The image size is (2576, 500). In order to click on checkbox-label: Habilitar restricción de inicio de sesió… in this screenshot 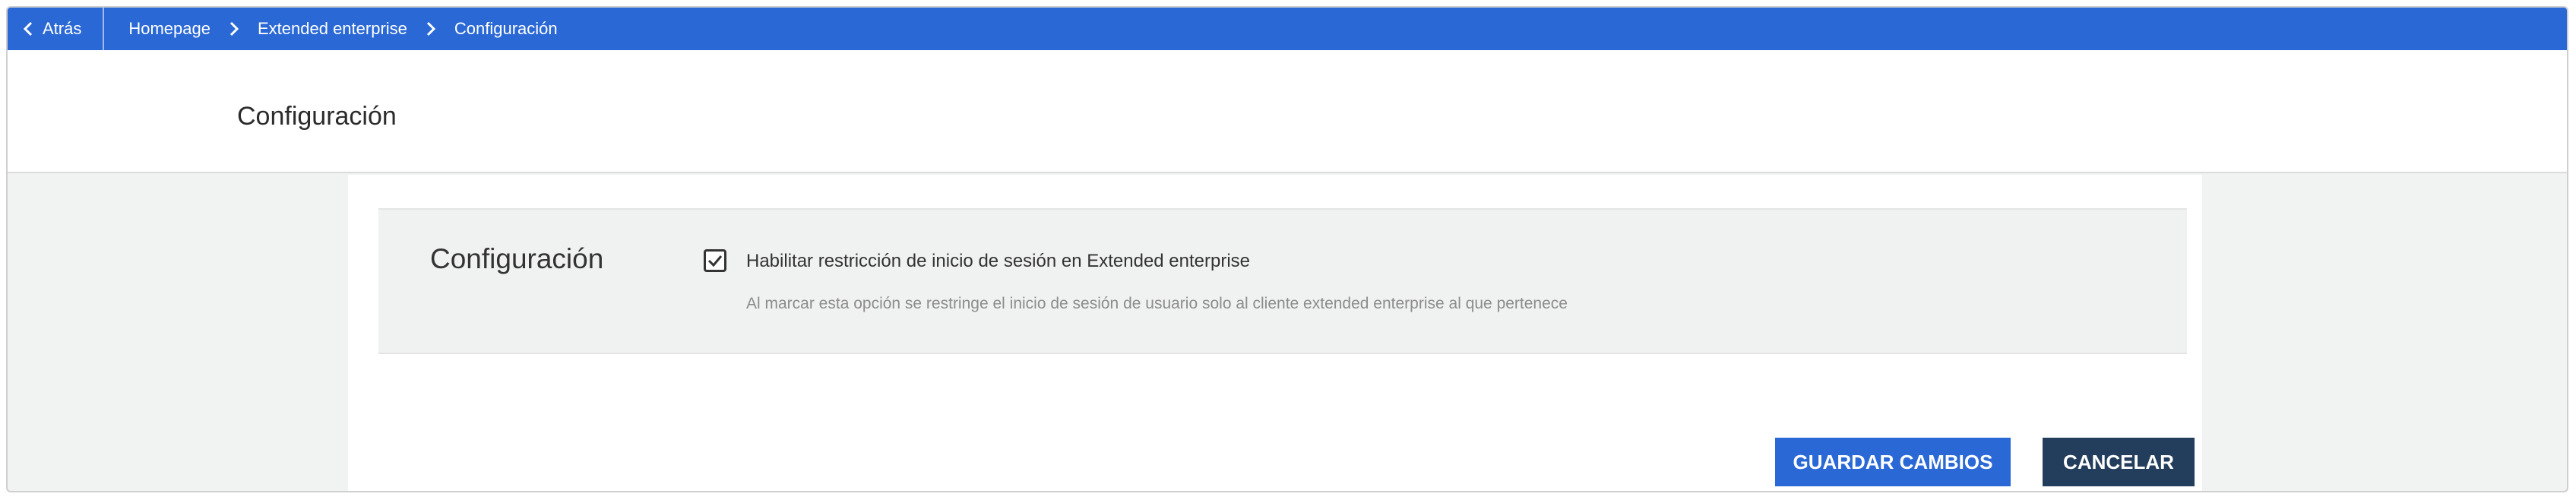, I will do `click(998, 261)`.